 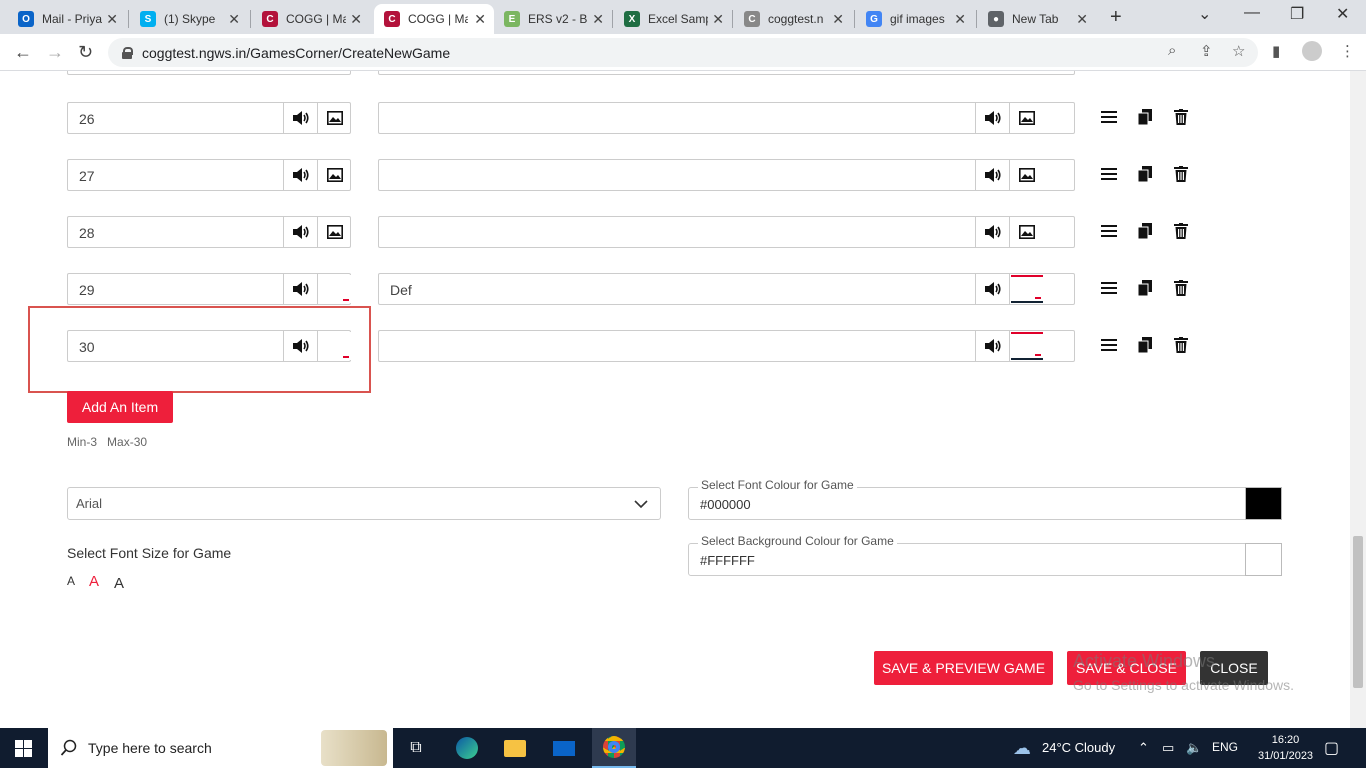 What do you see at coordinates (1342, 14) in the screenshot?
I see `close-window-button: ✕` at bounding box center [1342, 14].